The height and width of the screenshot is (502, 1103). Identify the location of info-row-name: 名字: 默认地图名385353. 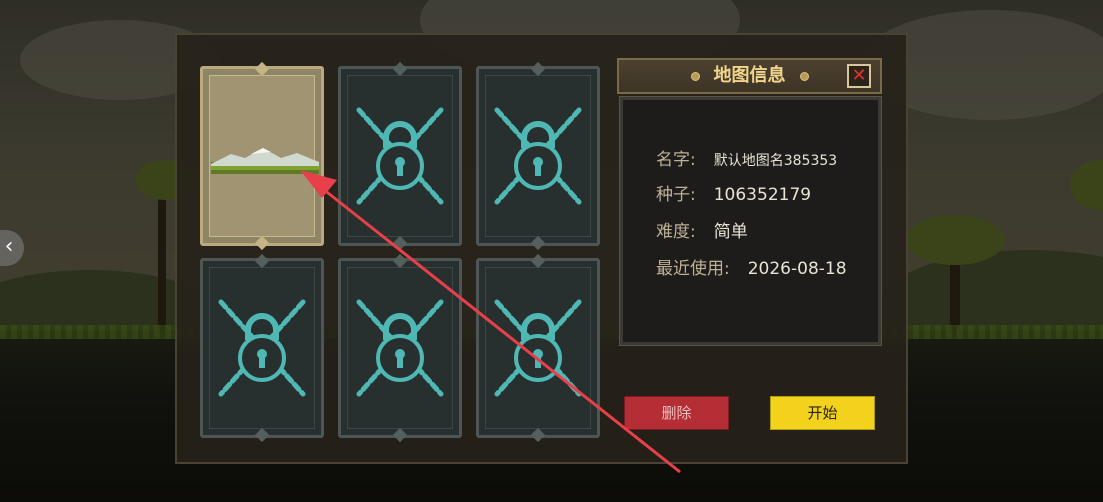
(746, 157).